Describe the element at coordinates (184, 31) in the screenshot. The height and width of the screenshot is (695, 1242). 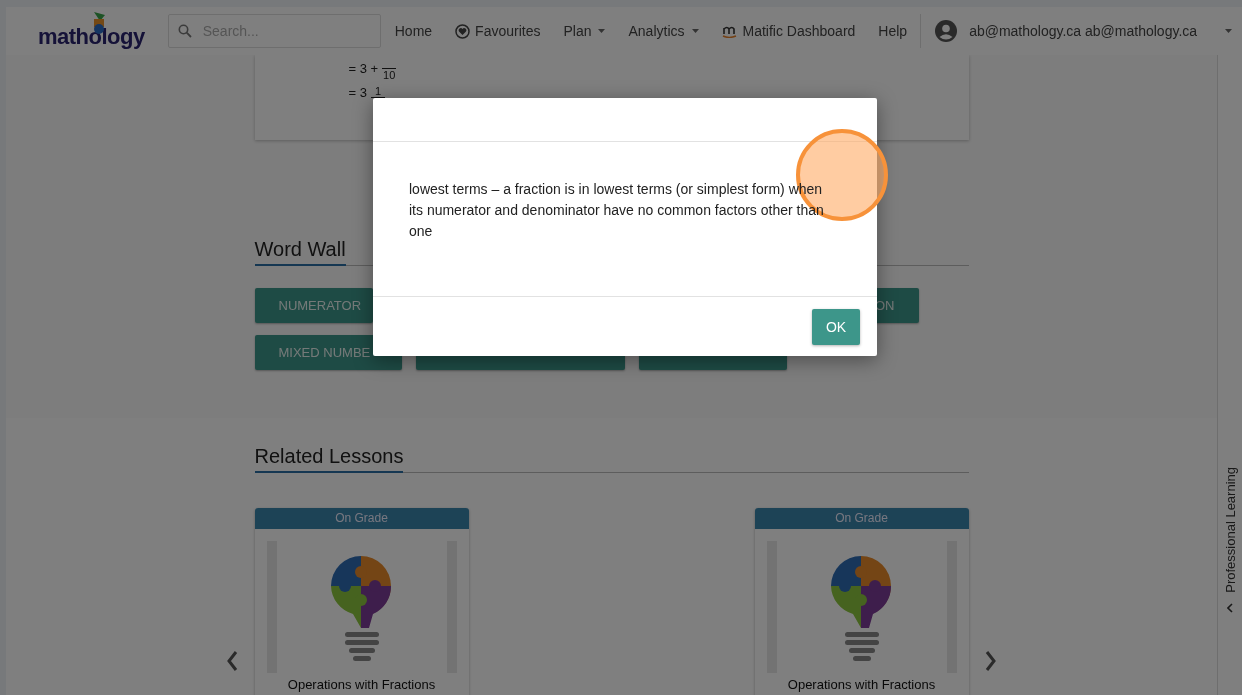
I see `search-icon` at that location.